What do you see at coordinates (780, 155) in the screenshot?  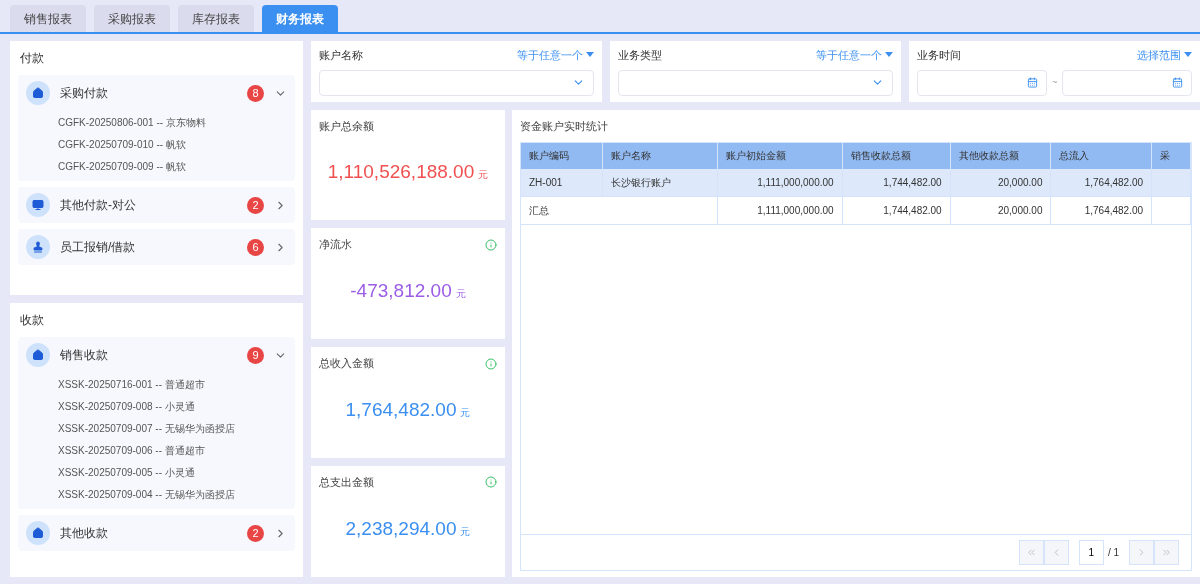 I see `column-header: 账户初始金额` at bounding box center [780, 155].